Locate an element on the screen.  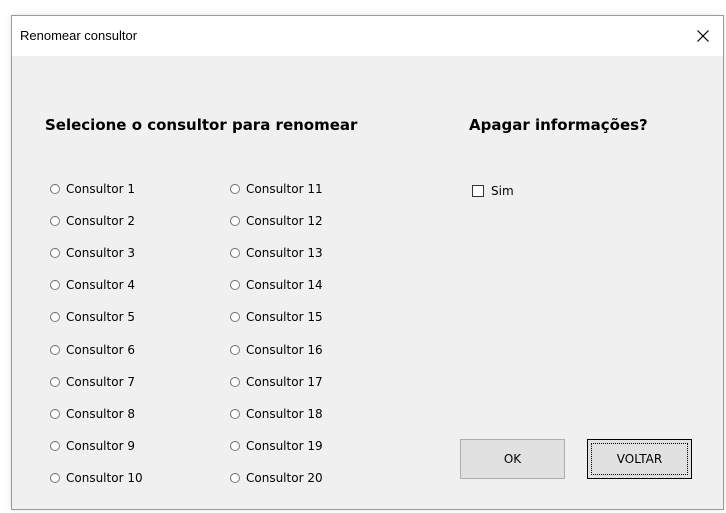
radio-label: Consultor 20 is located at coordinates (284, 477).